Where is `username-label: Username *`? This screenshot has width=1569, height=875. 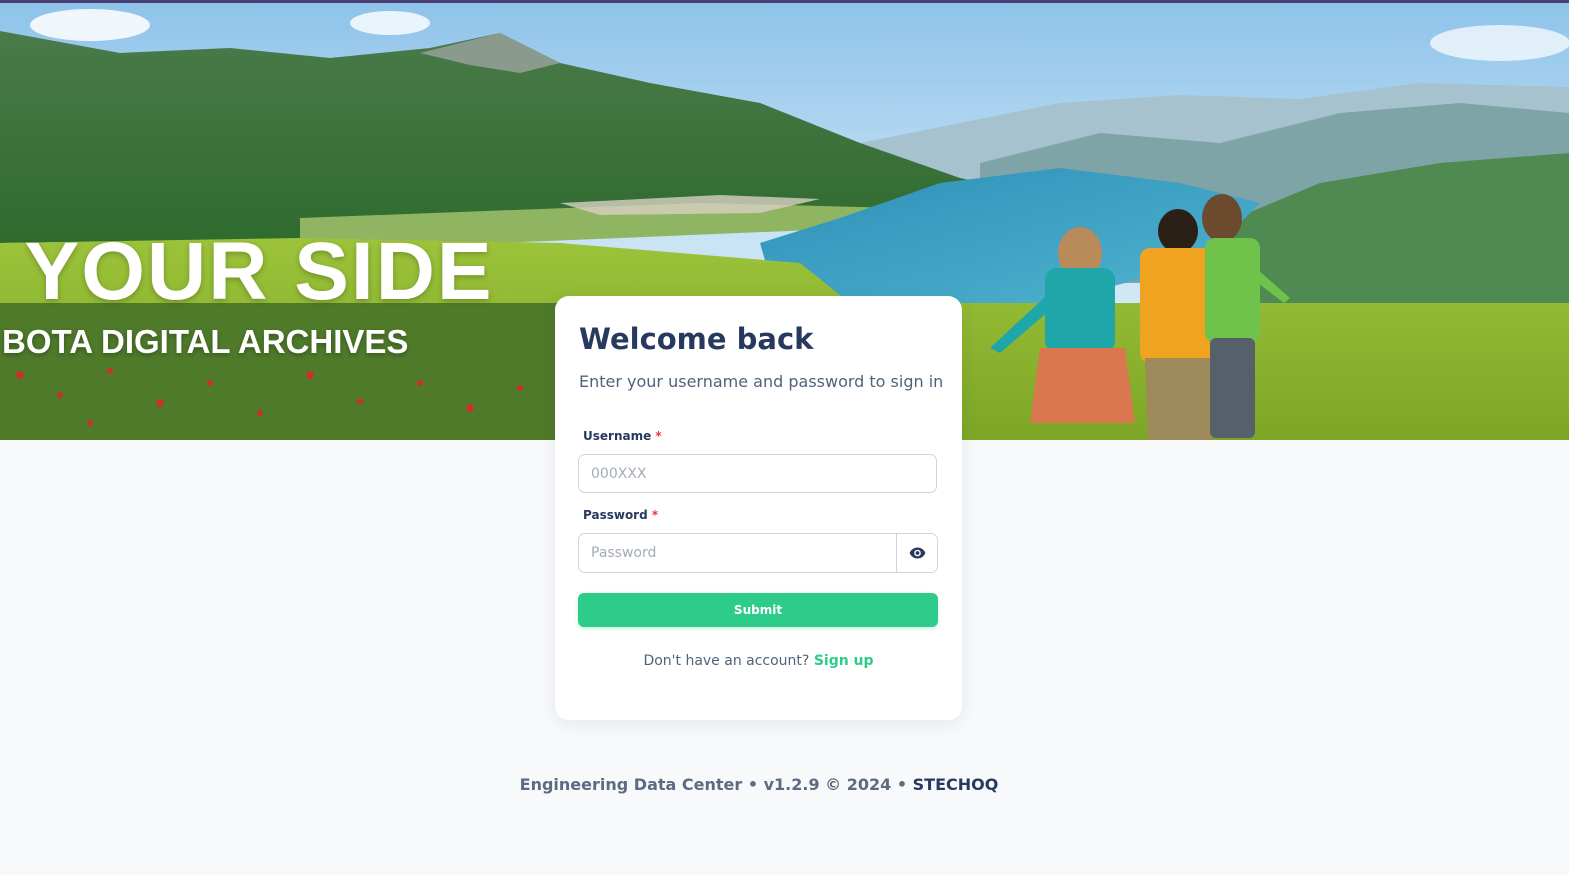 username-label: Username * is located at coordinates (622, 436).